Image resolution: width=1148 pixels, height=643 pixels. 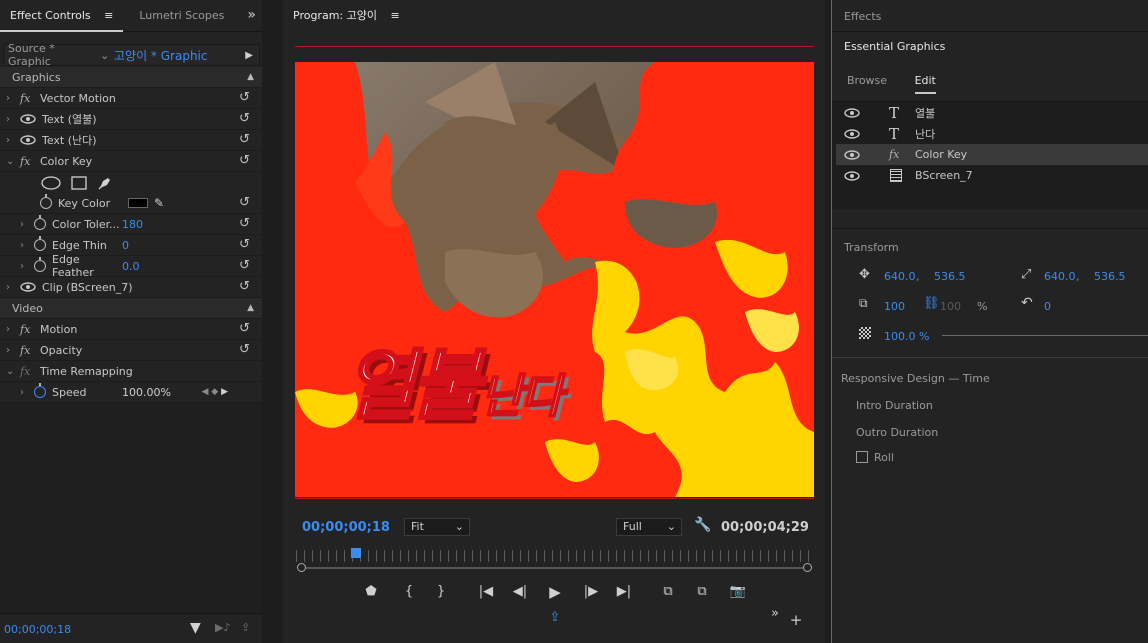 What do you see at coordinates (1060, 276) in the screenshot?
I see `anchor-x-field: 640.0` at bounding box center [1060, 276].